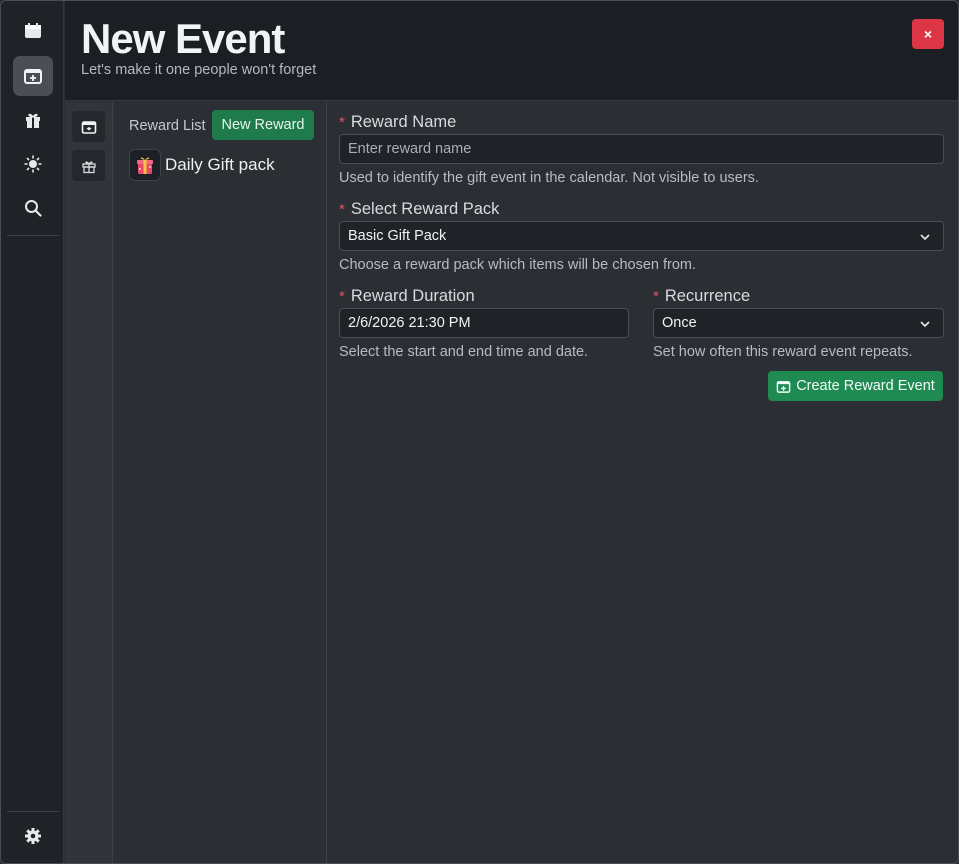  I want to click on reward-duration-input: 2/6/2026 21:30 PM, so click(484, 323).